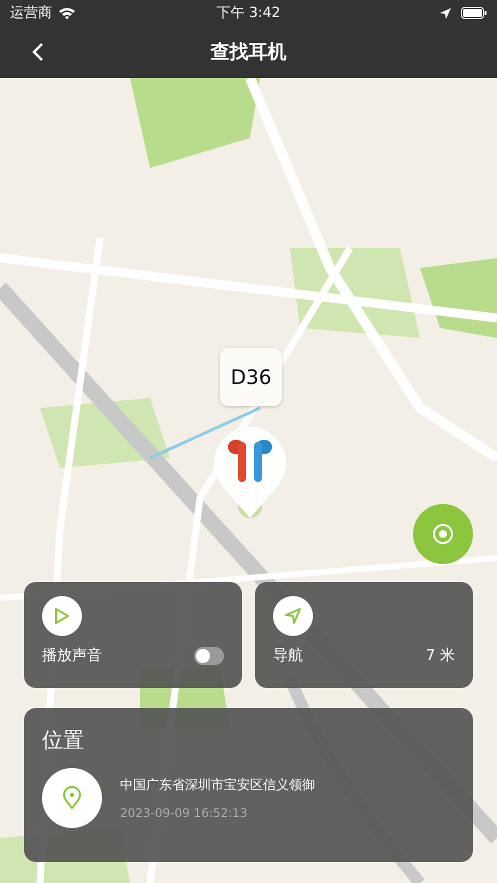 This screenshot has width=497, height=883. What do you see at coordinates (248, 52) in the screenshot?
I see `page-title: 查找耳机` at bounding box center [248, 52].